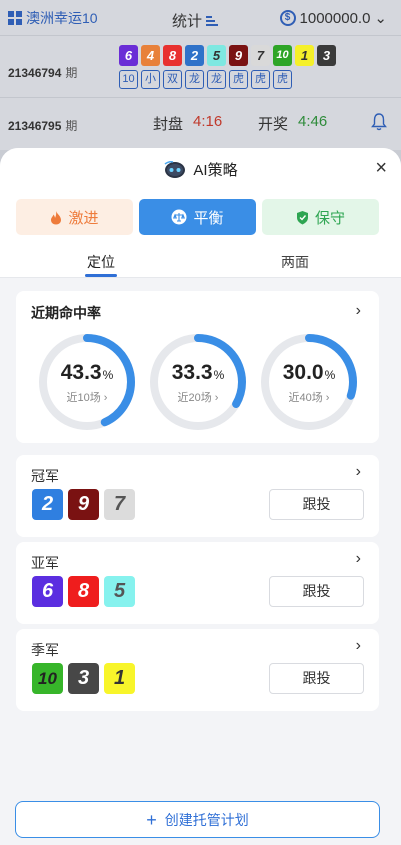 The height and width of the screenshot is (845, 401). I want to click on predicted-numbers: 685, so click(83, 591).